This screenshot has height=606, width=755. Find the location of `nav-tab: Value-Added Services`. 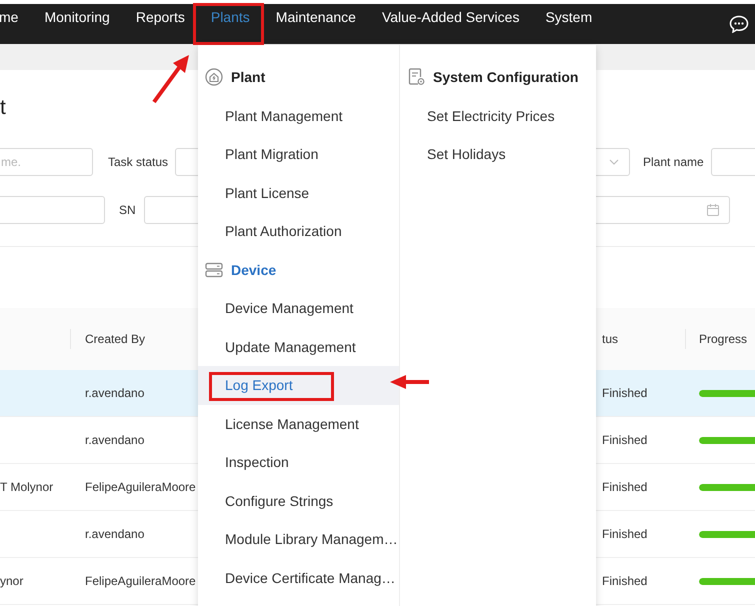

nav-tab: Value-Added Services is located at coordinates (450, 24).